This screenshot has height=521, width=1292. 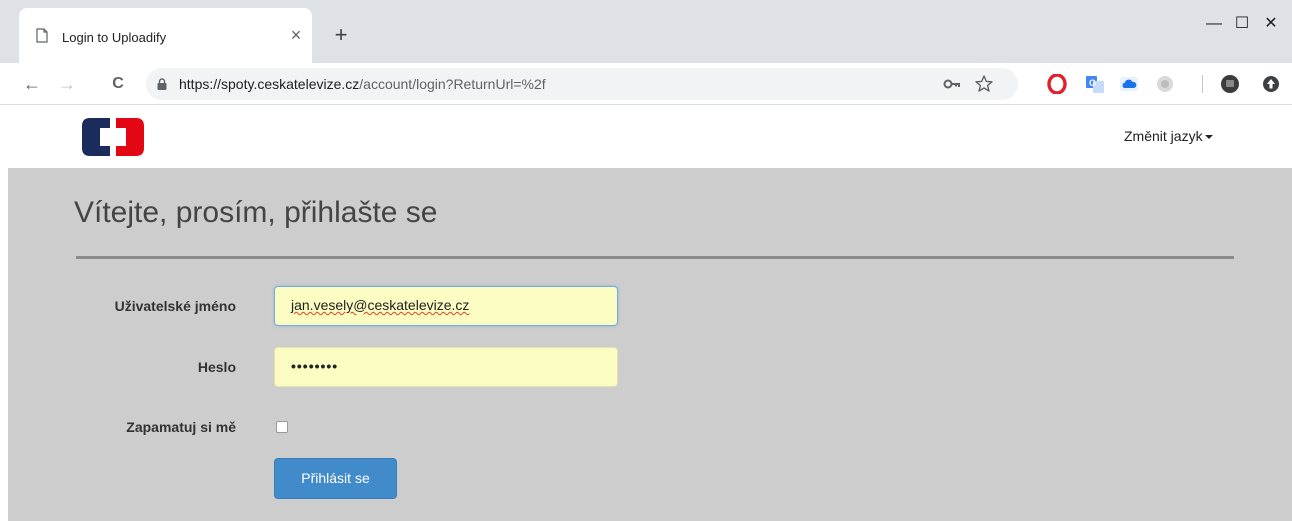 I want to click on password-field: ••••••••, so click(x=446, y=367).